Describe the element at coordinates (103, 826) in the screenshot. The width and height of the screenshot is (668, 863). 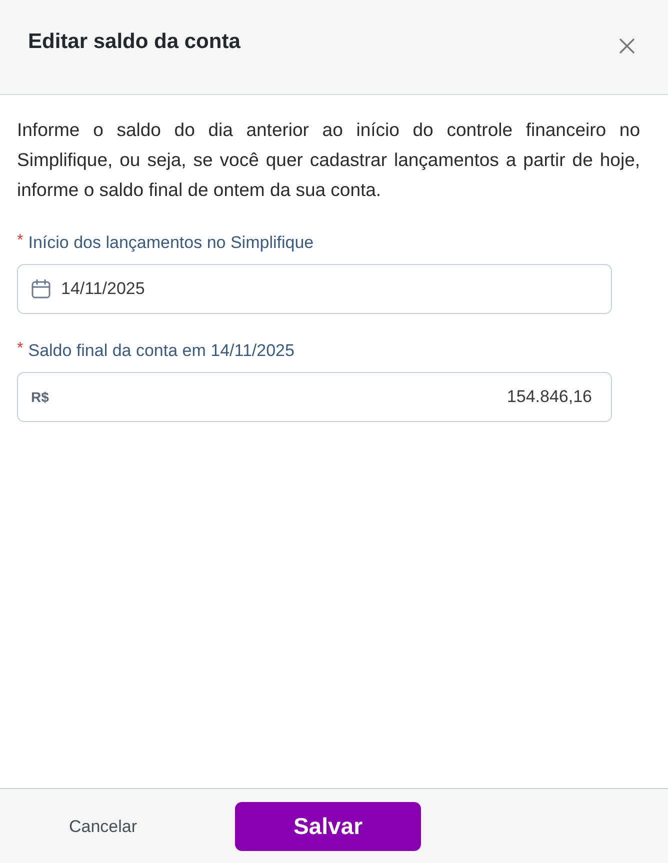
I see `cancel-button: Cancelar` at that location.